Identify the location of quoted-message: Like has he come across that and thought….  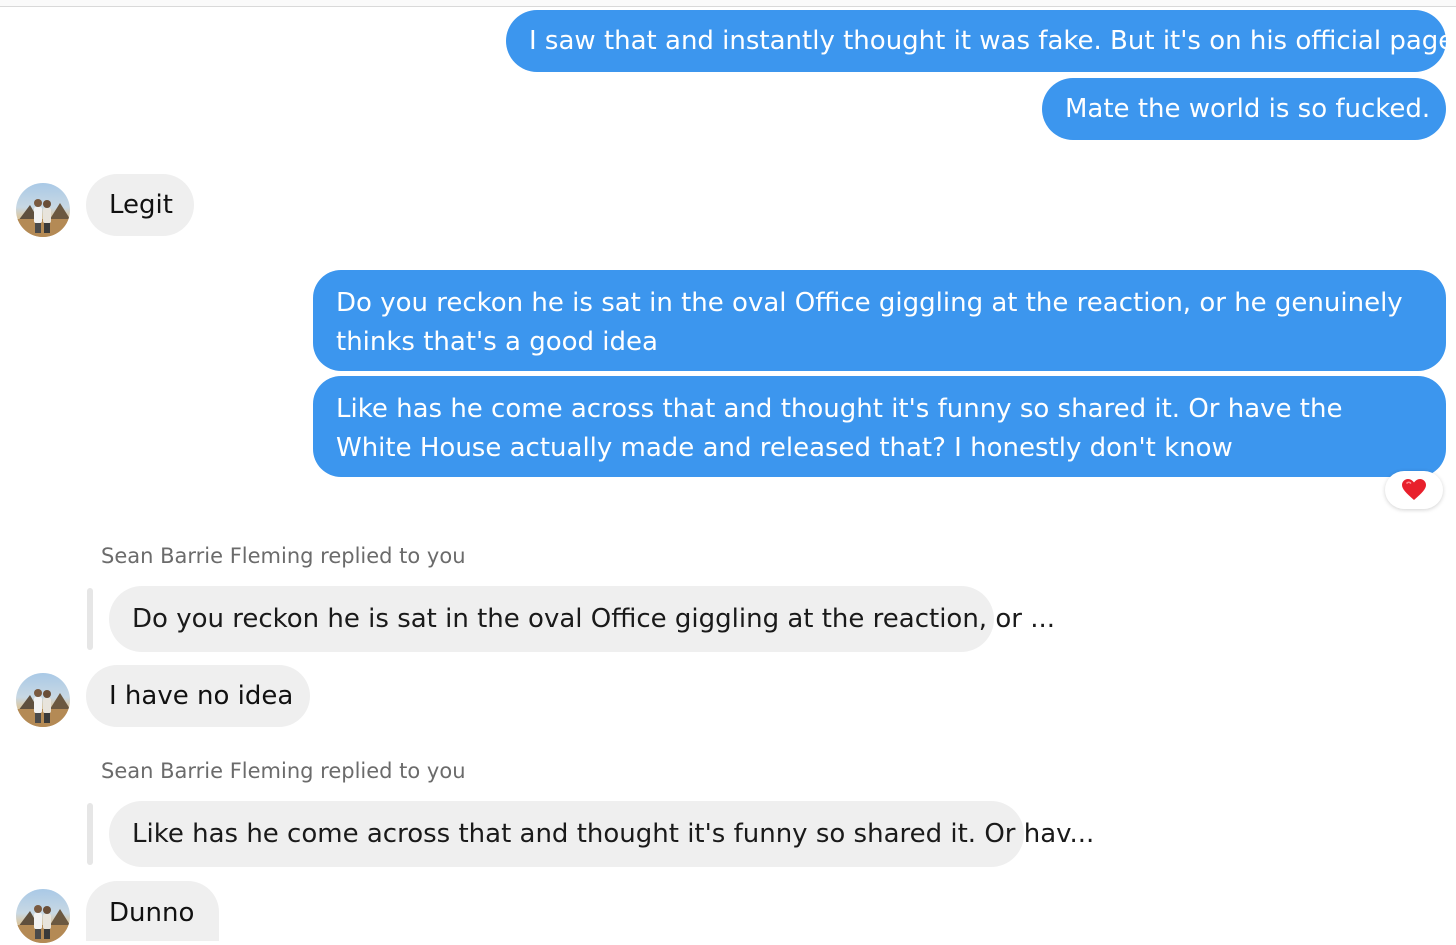
(601, 834).